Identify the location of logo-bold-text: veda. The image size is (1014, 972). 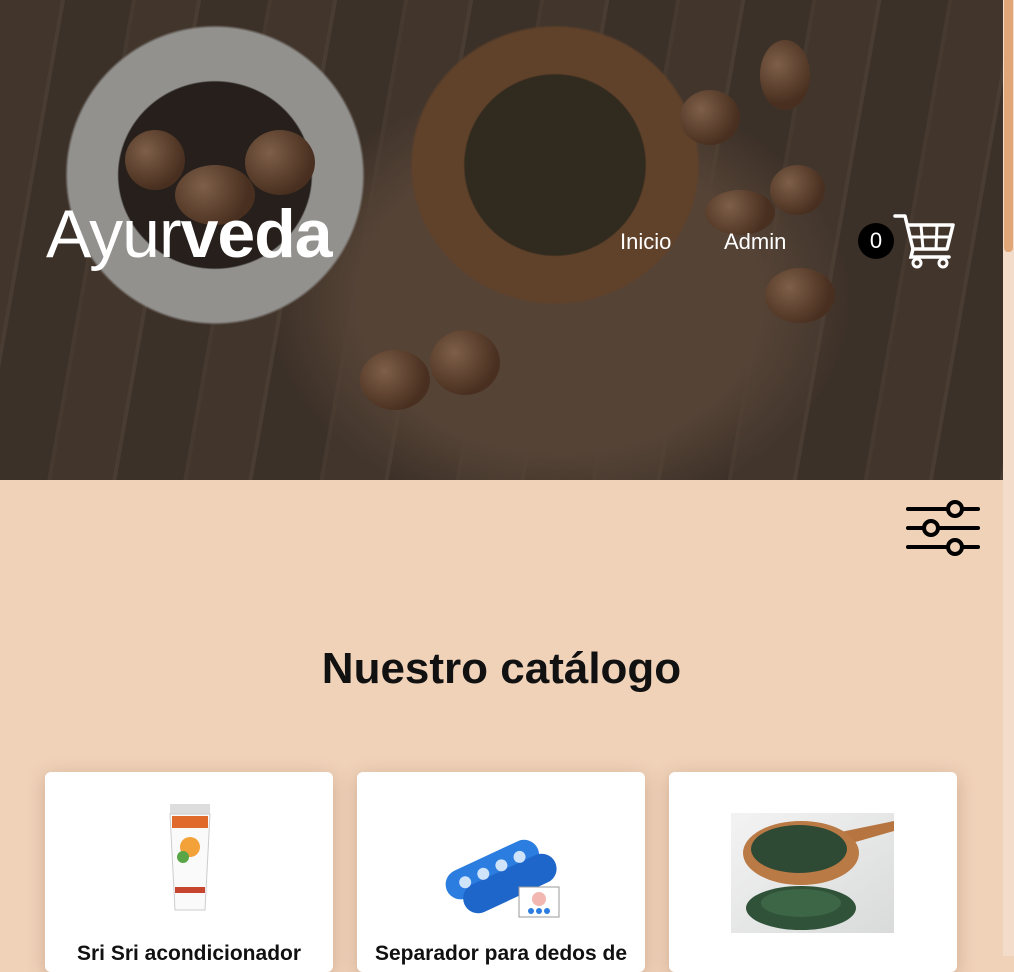
(256, 234).